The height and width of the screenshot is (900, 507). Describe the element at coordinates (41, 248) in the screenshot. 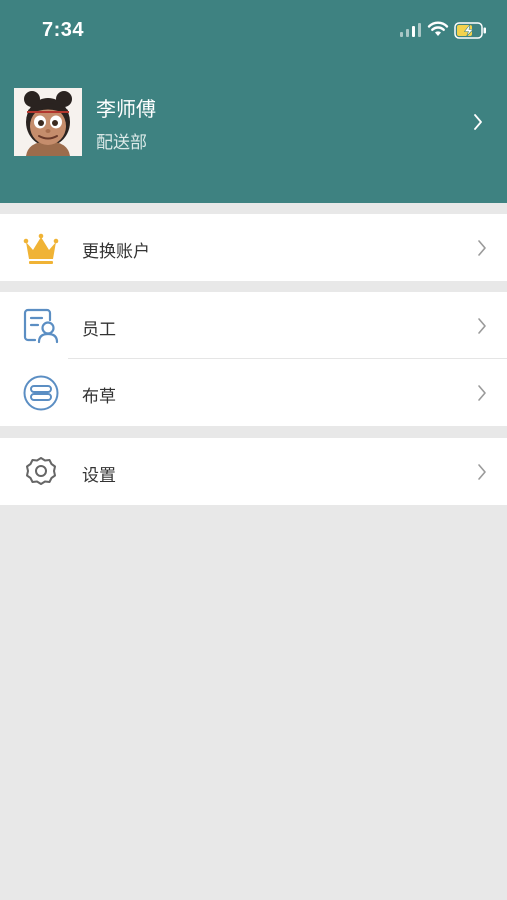

I see `crown-icon` at that location.